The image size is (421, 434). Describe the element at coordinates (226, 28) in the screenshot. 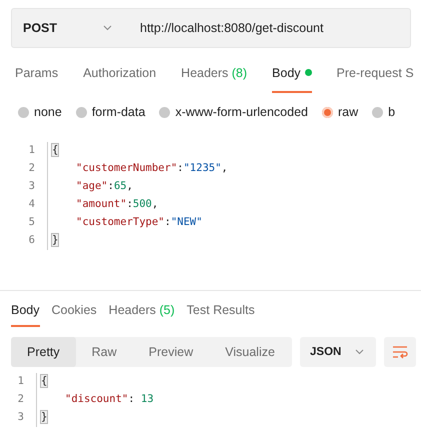

I see `url-field: http://localhost:8080/get-discount` at that location.